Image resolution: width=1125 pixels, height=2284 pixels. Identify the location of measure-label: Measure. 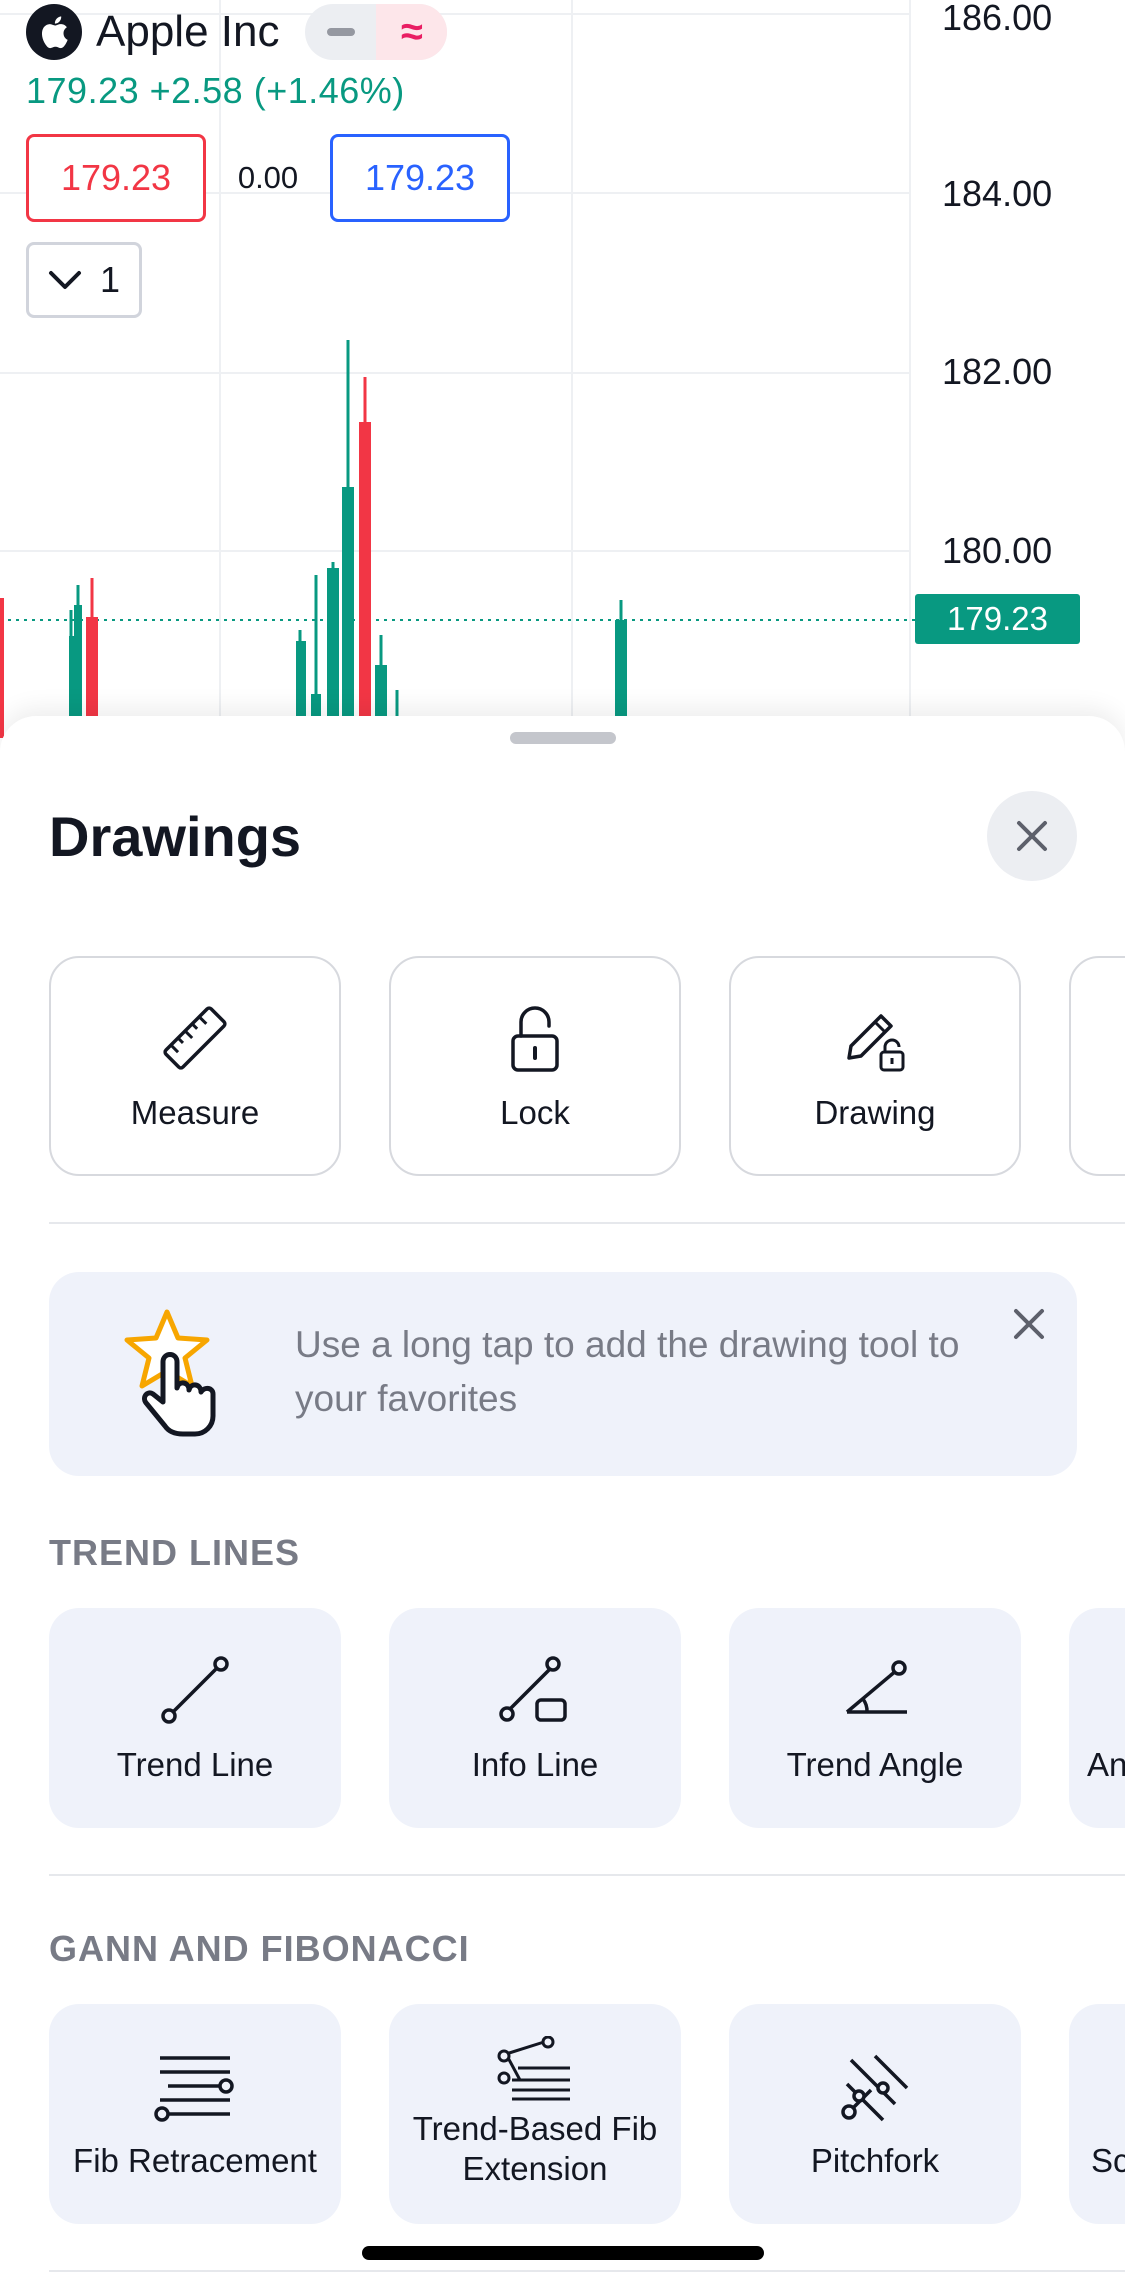
(195, 1113).